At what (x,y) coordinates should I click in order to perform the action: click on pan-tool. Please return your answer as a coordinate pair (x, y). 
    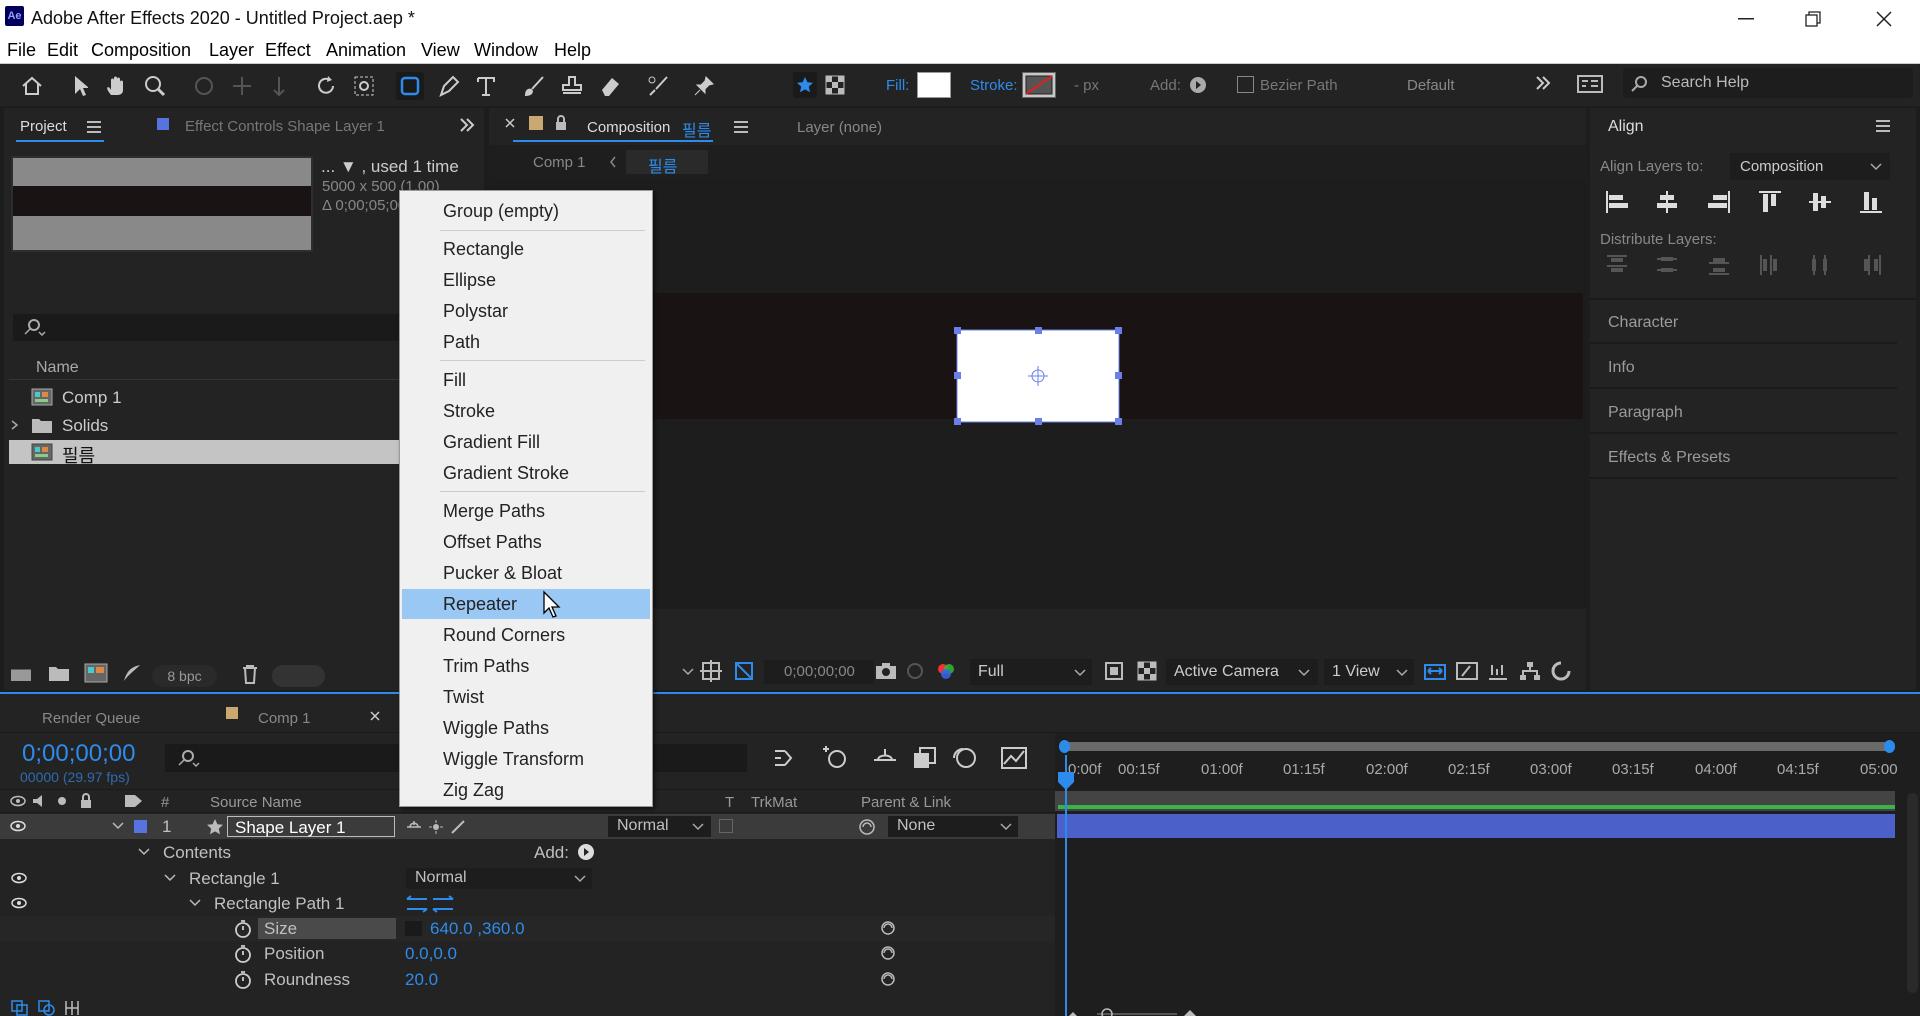
    Looking at the image, I should click on (242, 86).